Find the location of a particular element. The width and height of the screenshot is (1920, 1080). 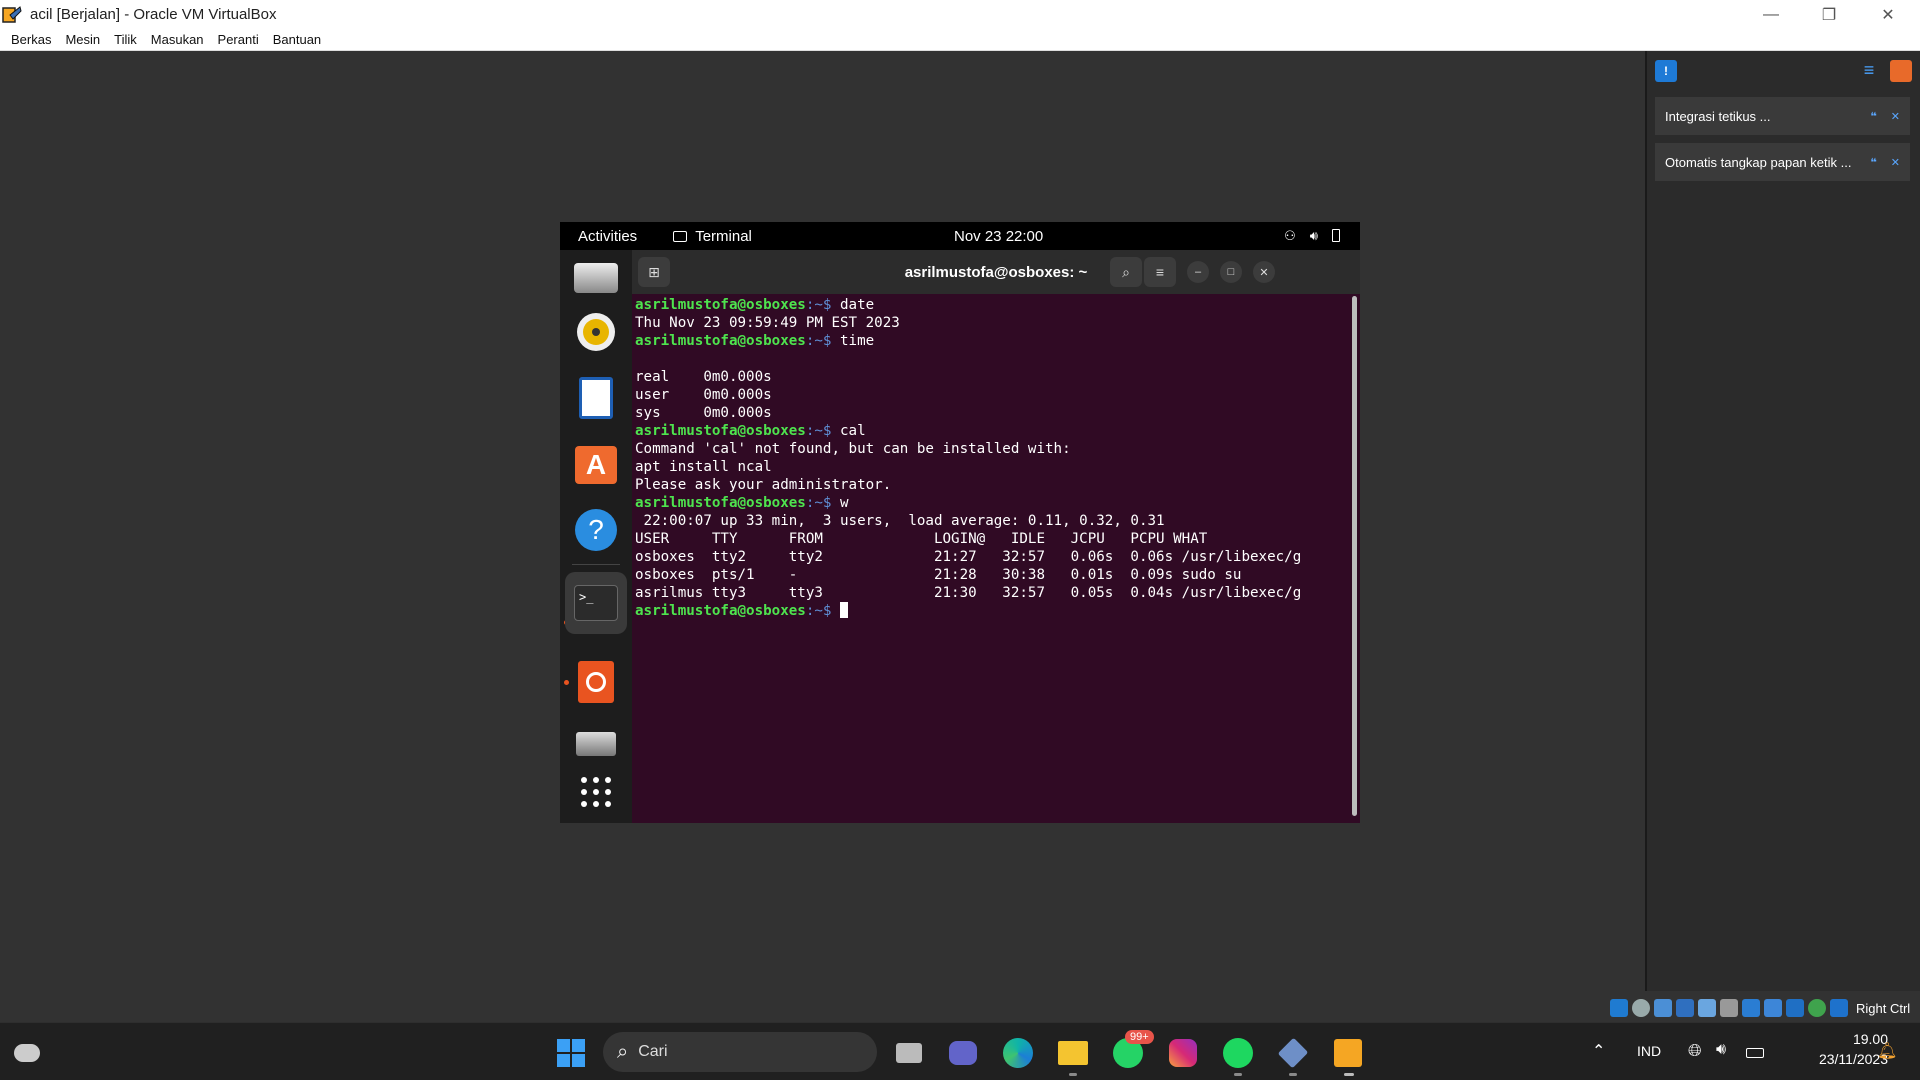

terminal-icon: >_ is located at coordinates (596, 603).